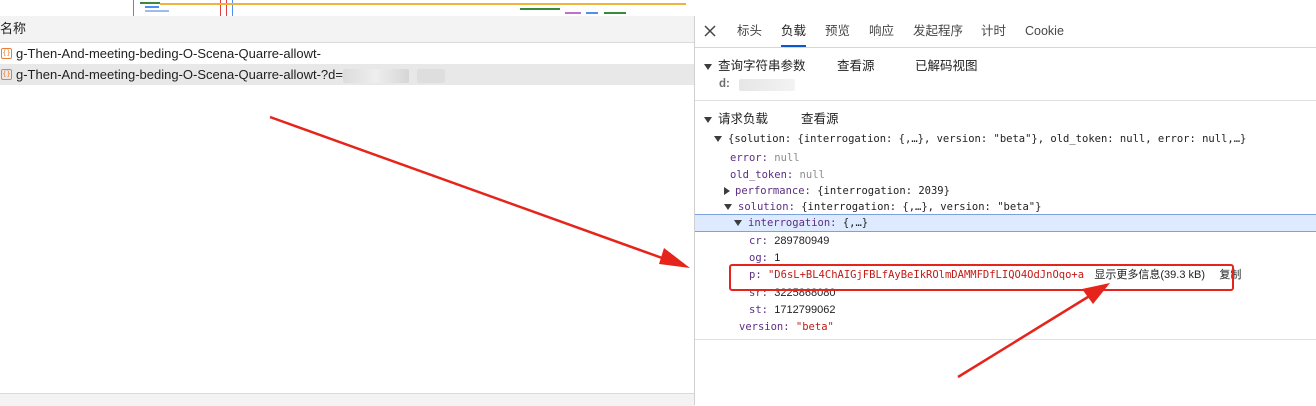 The width and height of the screenshot is (1316, 406). Describe the element at coordinates (794, 31) in the screenshot. I see `tab-payload: 负载` at that location.